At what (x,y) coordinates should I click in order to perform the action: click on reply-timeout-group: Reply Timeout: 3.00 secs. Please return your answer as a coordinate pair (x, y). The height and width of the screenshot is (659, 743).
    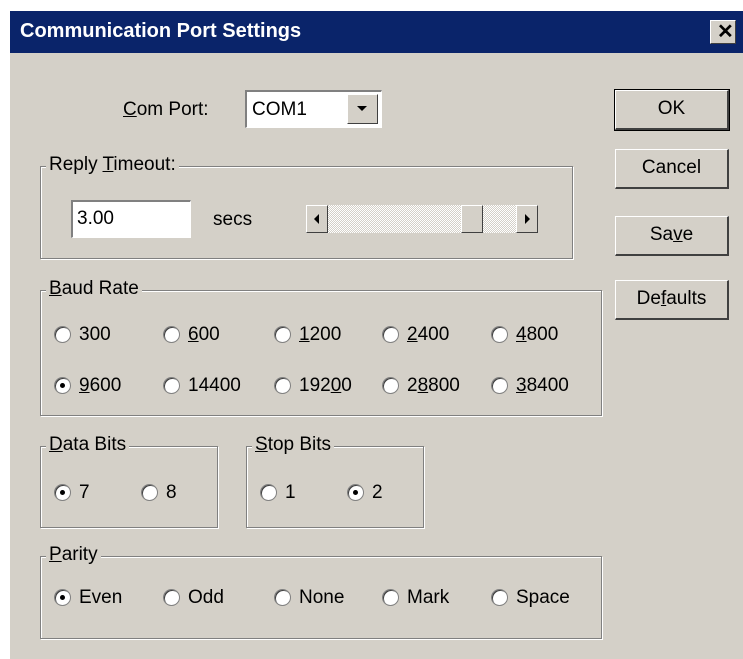
    Looking at the image, I should click on (306, 206).